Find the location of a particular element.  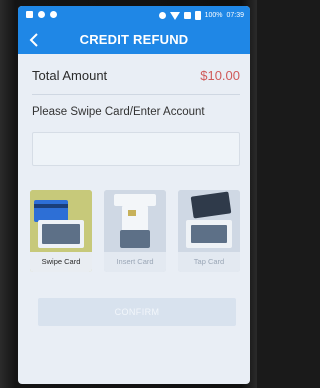

app-icon is located at coordinates (41, 14).